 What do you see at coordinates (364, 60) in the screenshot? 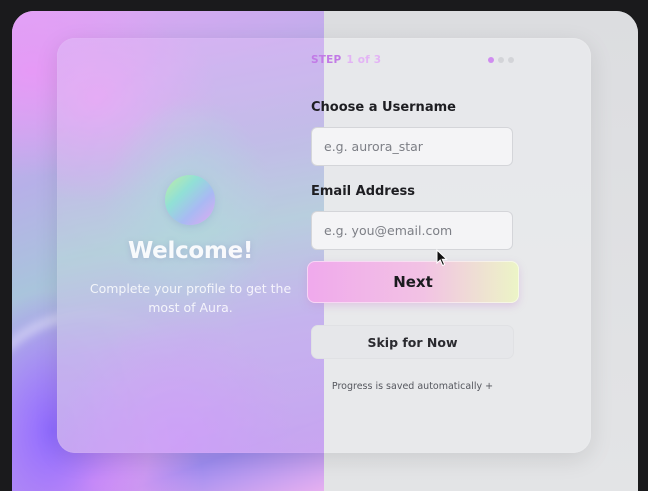
I see `step-count: 1 of 3` at bounding box center [364, 60].